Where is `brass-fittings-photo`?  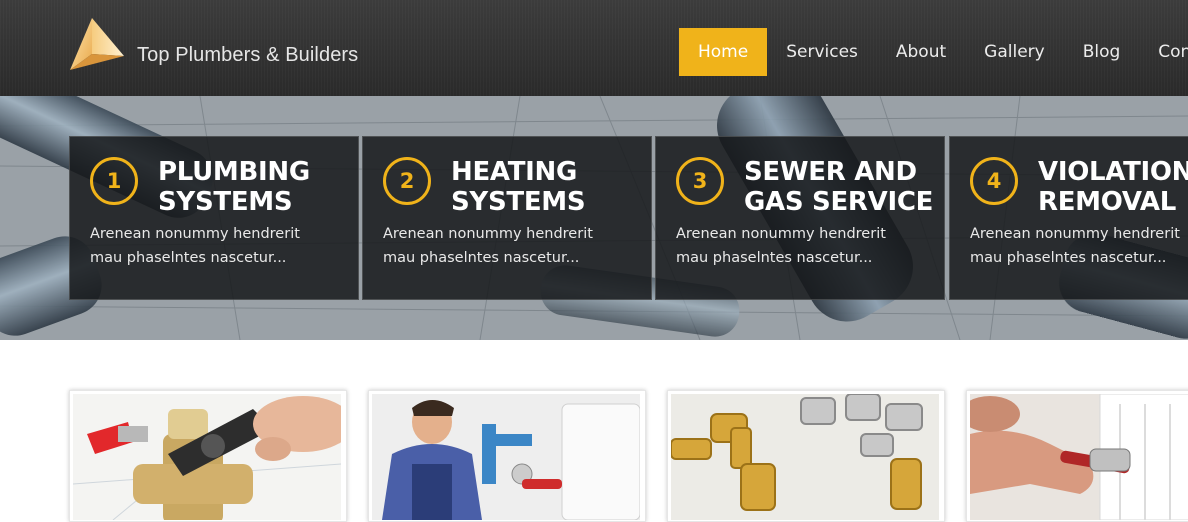
brass-fittings-photo is located at coordinates (805, 457).